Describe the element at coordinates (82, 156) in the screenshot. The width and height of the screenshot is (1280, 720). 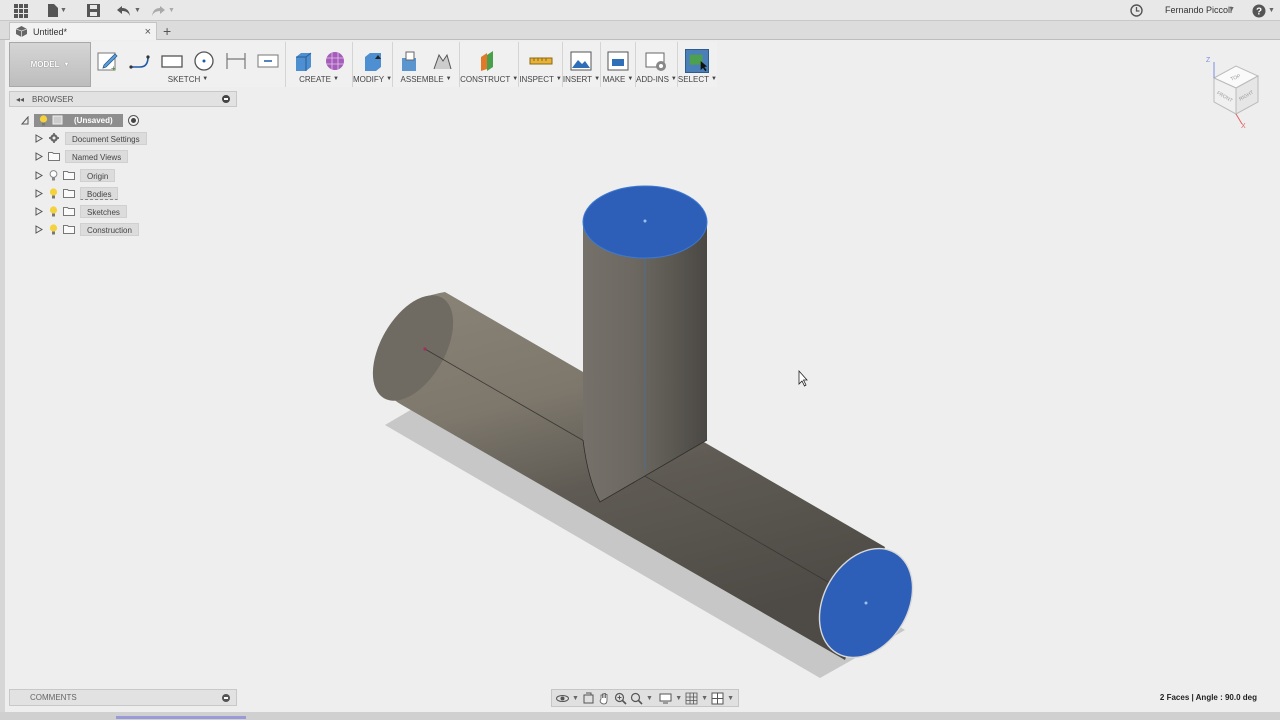
I see `browser-node-named-views: Named Views` at that location.